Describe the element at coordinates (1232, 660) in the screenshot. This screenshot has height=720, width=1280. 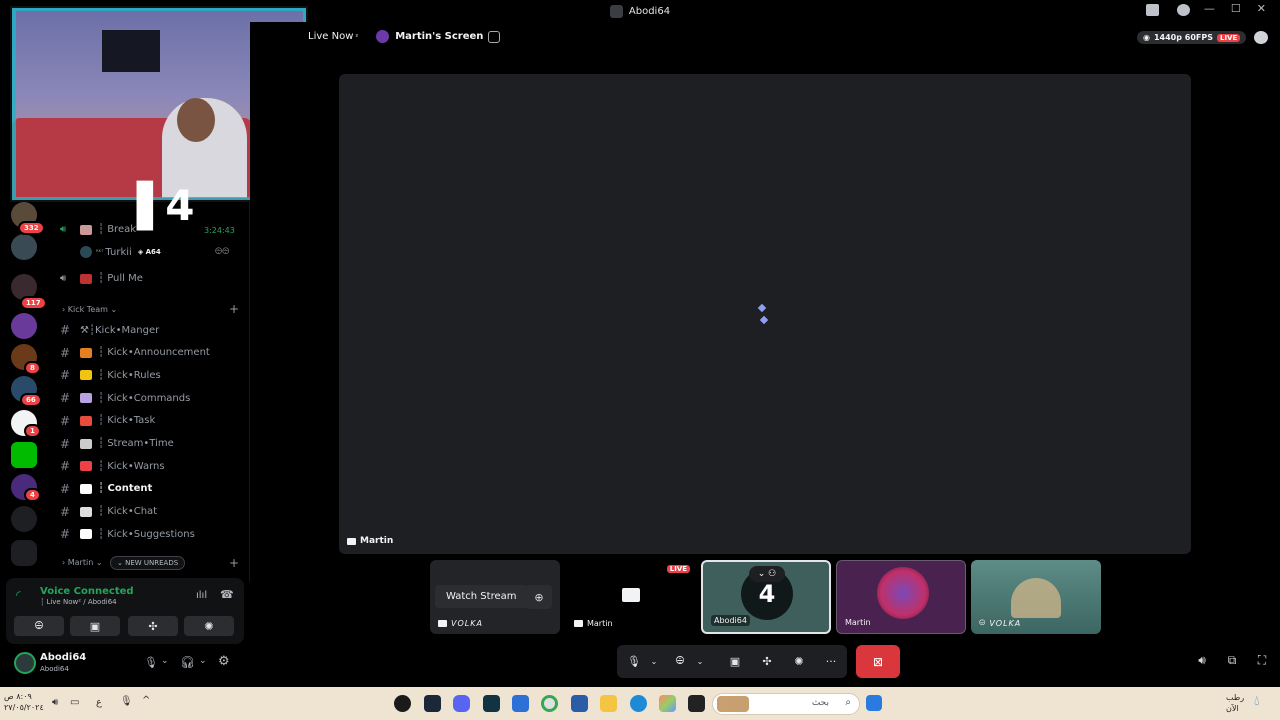
I see `popout-icon: ⧉` at that location.